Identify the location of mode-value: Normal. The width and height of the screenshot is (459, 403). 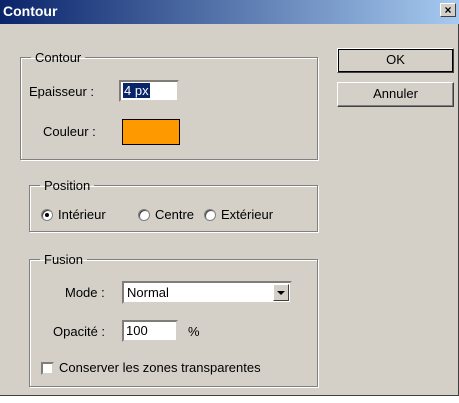
(148, 292).